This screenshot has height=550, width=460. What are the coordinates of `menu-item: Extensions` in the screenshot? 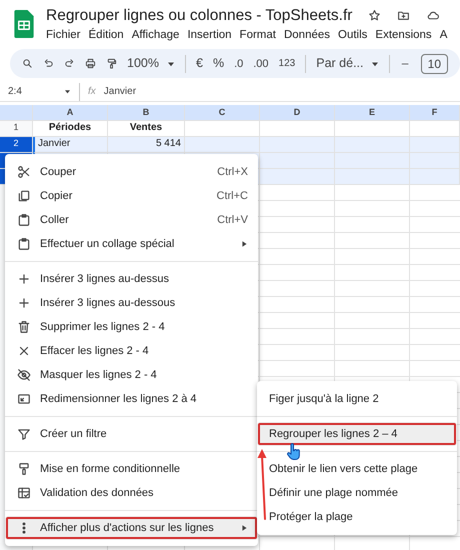 It's located at (403, 35).